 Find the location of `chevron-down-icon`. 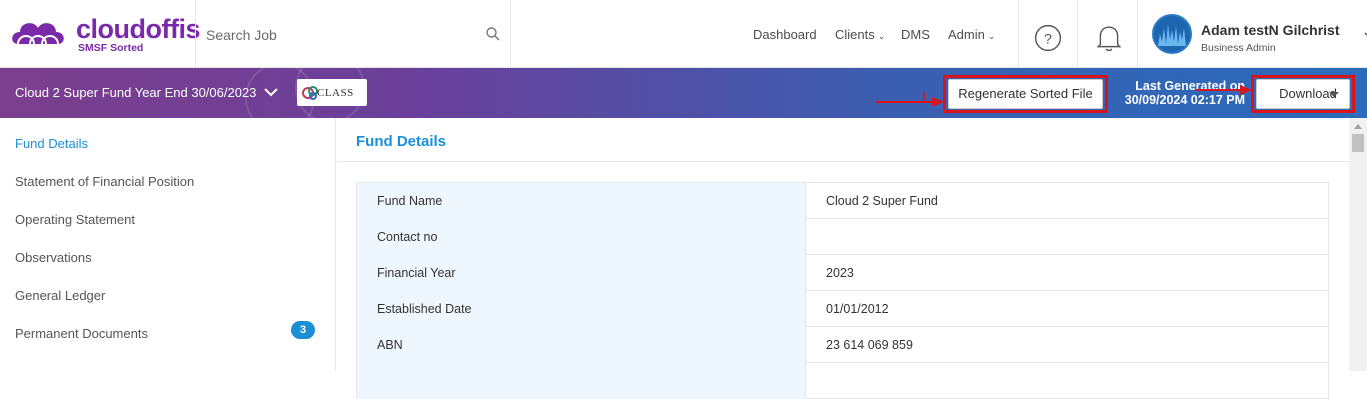

chevron-down-icon is located at coordinates (271, 92).